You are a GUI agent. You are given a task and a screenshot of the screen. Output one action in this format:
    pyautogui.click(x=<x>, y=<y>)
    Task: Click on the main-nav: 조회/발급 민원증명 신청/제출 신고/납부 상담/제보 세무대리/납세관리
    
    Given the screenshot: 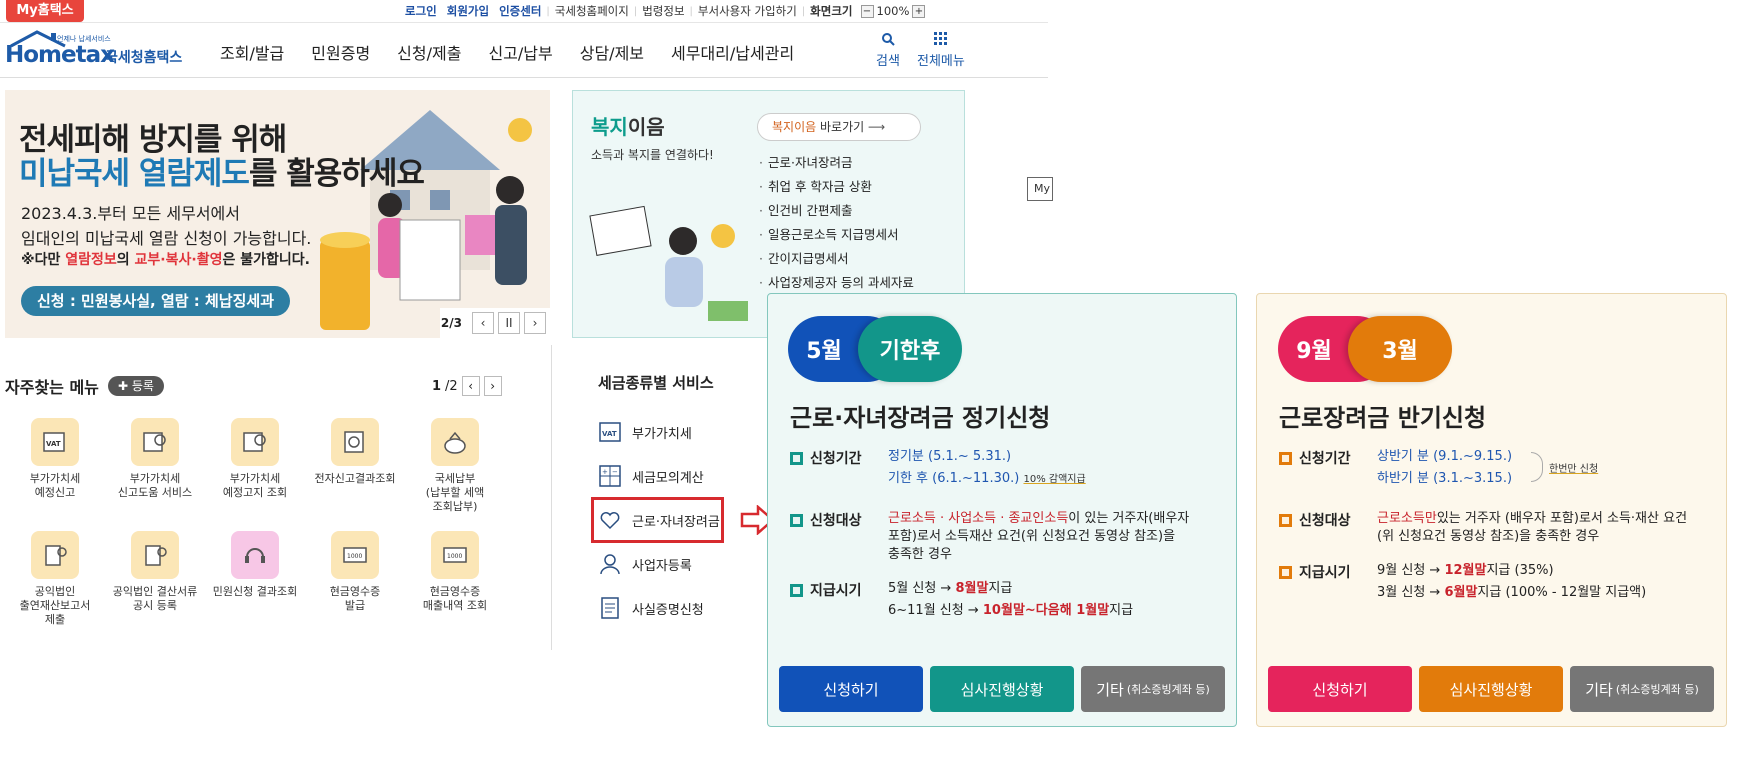 What is the action you would take?
    pyautogui.click(x=520, y=52)
    